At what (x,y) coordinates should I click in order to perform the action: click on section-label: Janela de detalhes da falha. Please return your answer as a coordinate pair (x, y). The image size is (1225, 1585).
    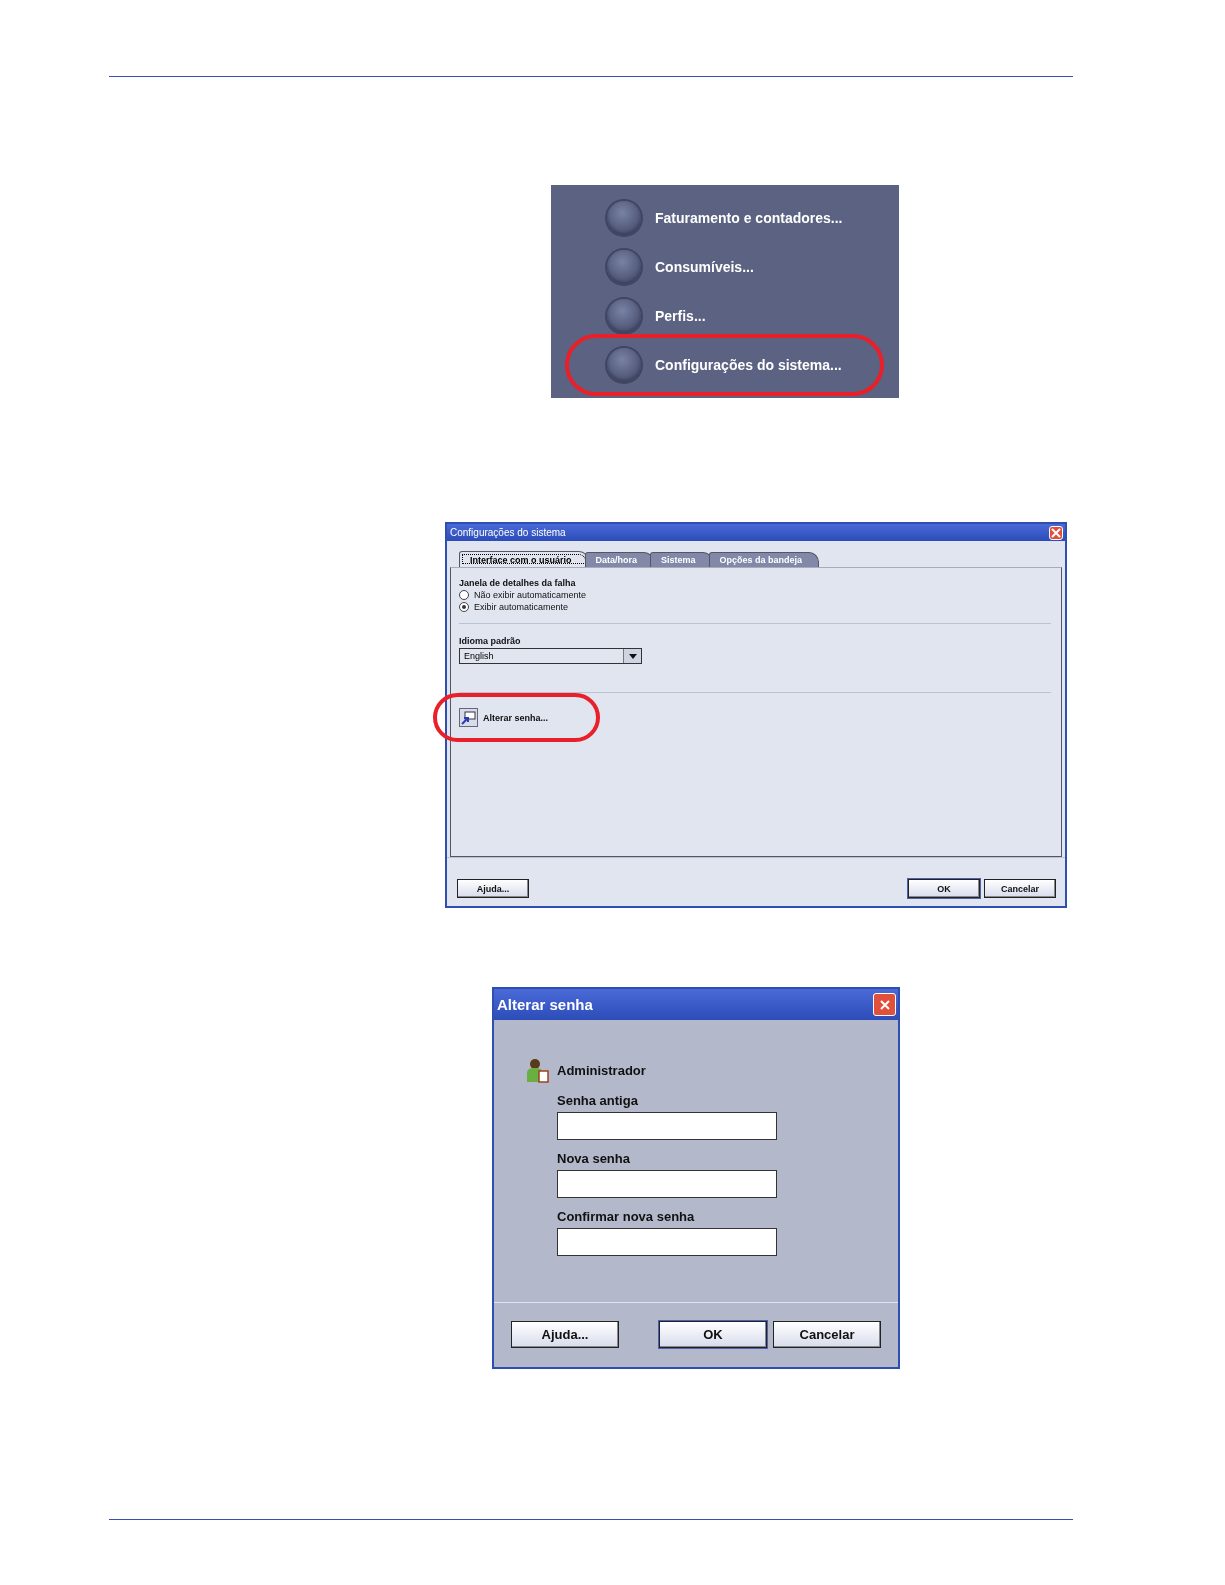
    Looking at the image, I should click on (518, 583).